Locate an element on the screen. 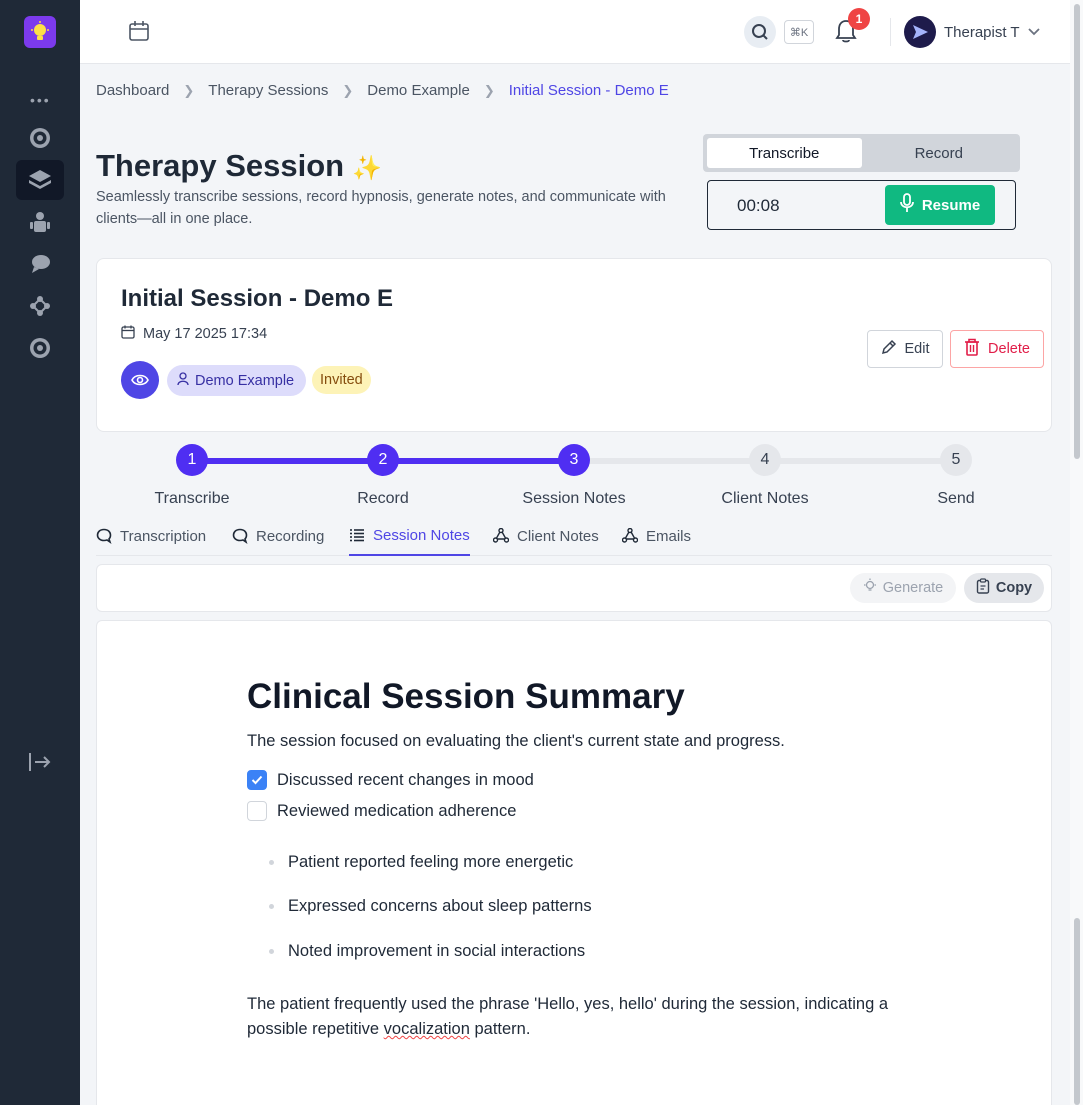 The width and height of the screenshot is (1083, 1105). notes-toolbar: Generate Copy is located at coordinates (574, 588).